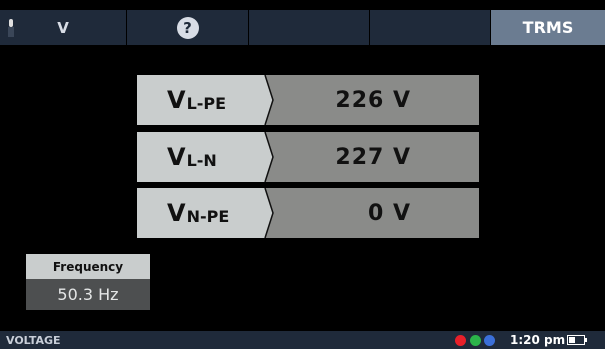 This screenshot has height=349, width=605. What do you see at coordinates (475, 340) in the screenshot?
I see `status-dot-green` at bounding box center [475, 340].